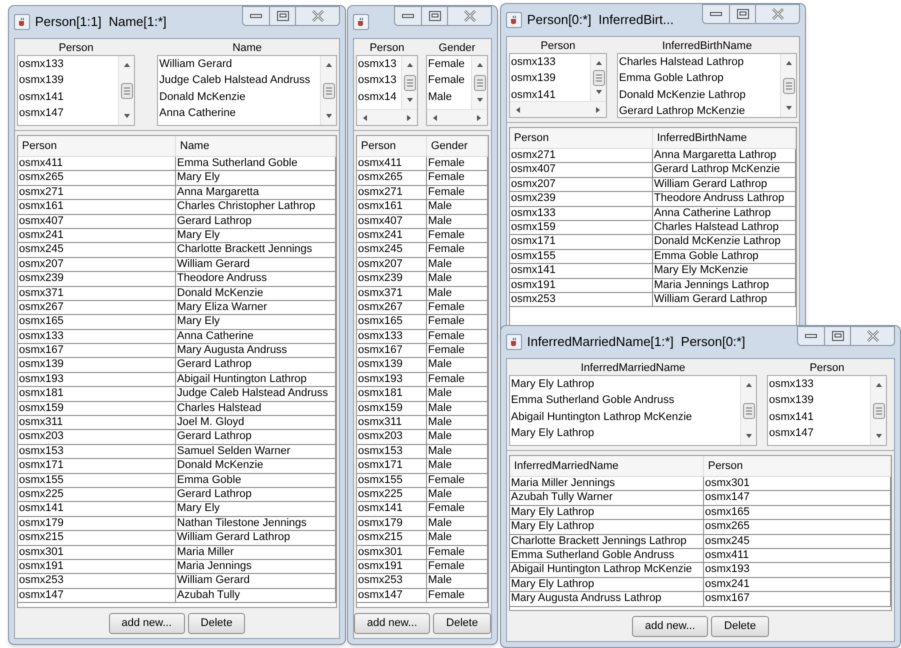 The height and width of the screenshot is (648, 901). I want to click on list-item: Emma Goble Lathrop, so click(699, 78).